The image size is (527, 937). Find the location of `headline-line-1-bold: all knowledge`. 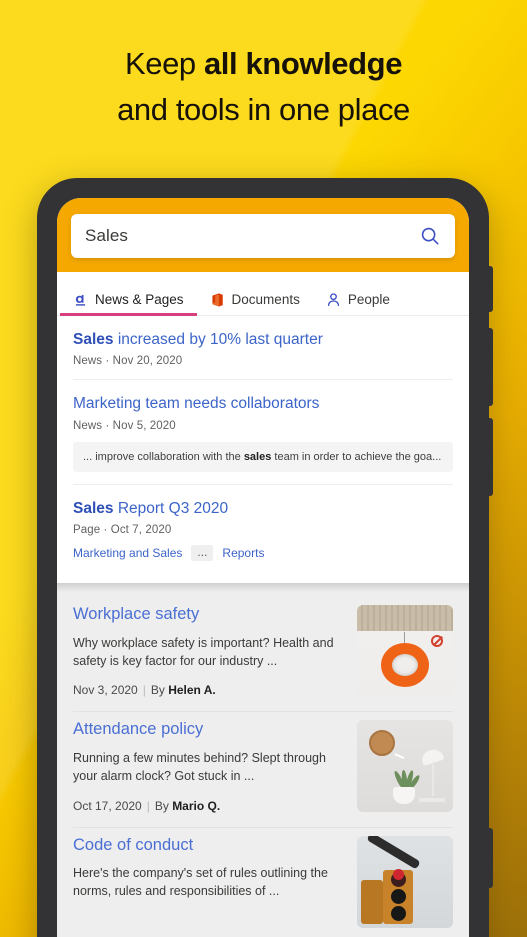

headline-line-1-bold: all knowledge is located at coordinates (303, 63).